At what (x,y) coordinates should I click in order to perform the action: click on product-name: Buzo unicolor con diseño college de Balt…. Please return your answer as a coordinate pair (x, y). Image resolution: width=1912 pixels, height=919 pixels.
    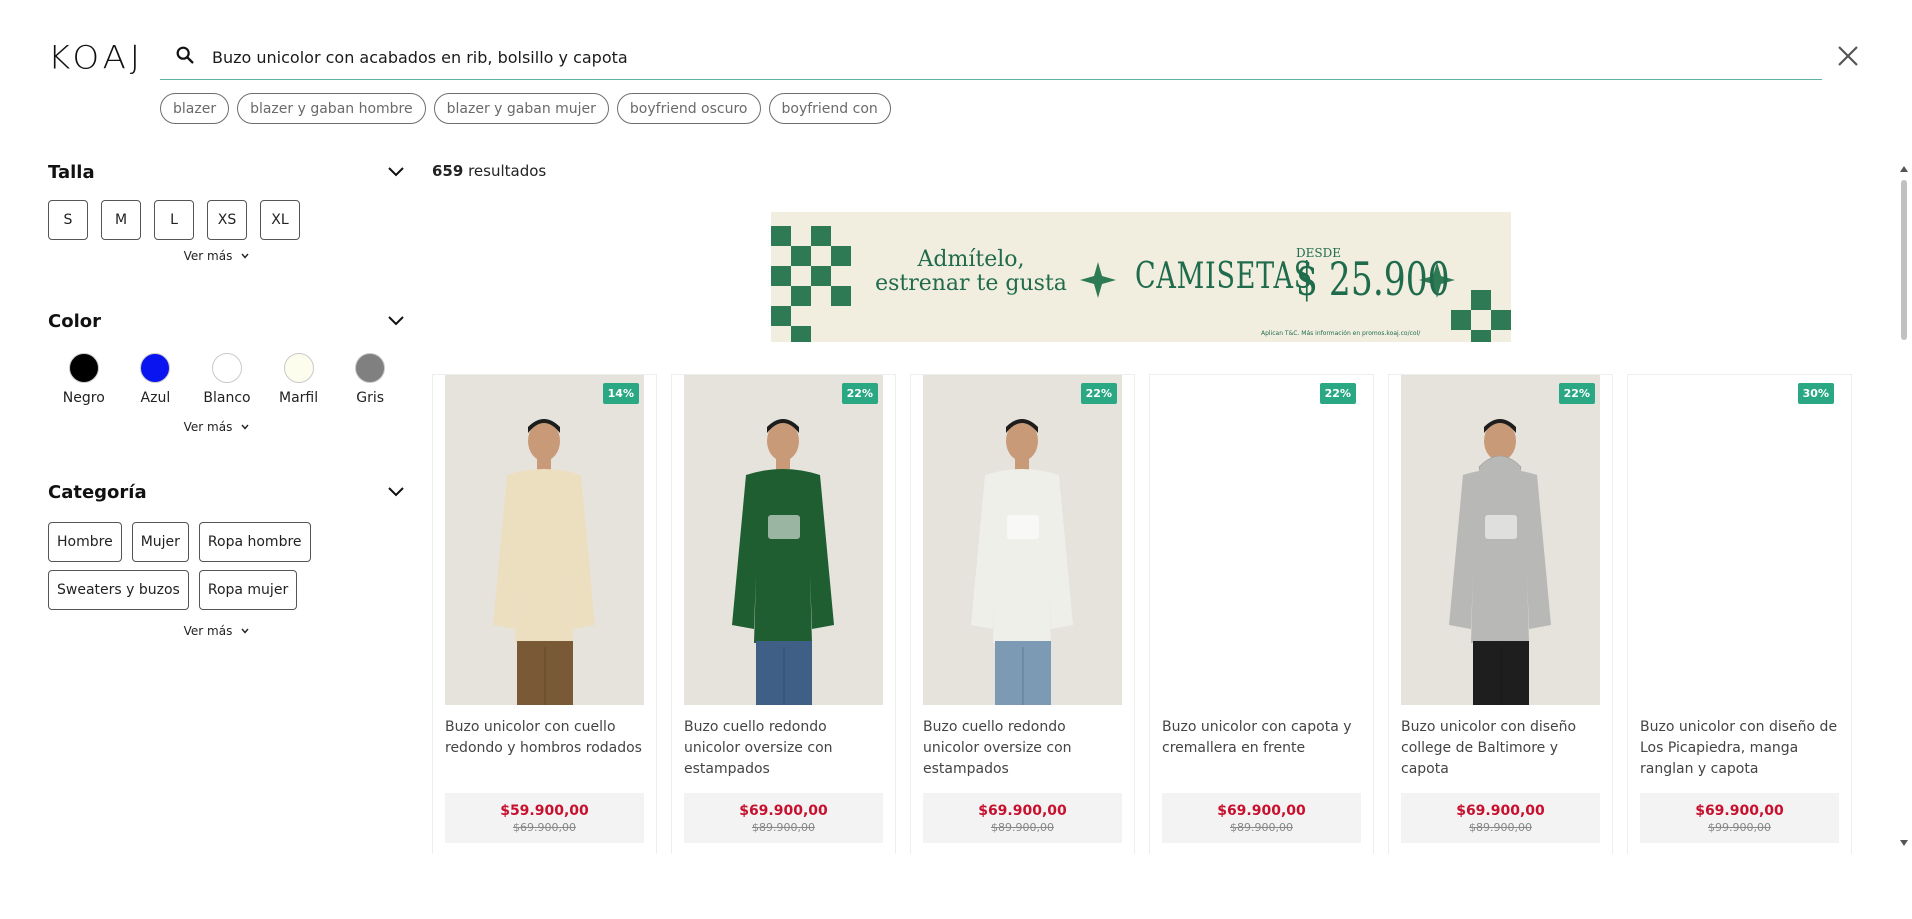
    Looking at the image, I should click on (1500, 750).